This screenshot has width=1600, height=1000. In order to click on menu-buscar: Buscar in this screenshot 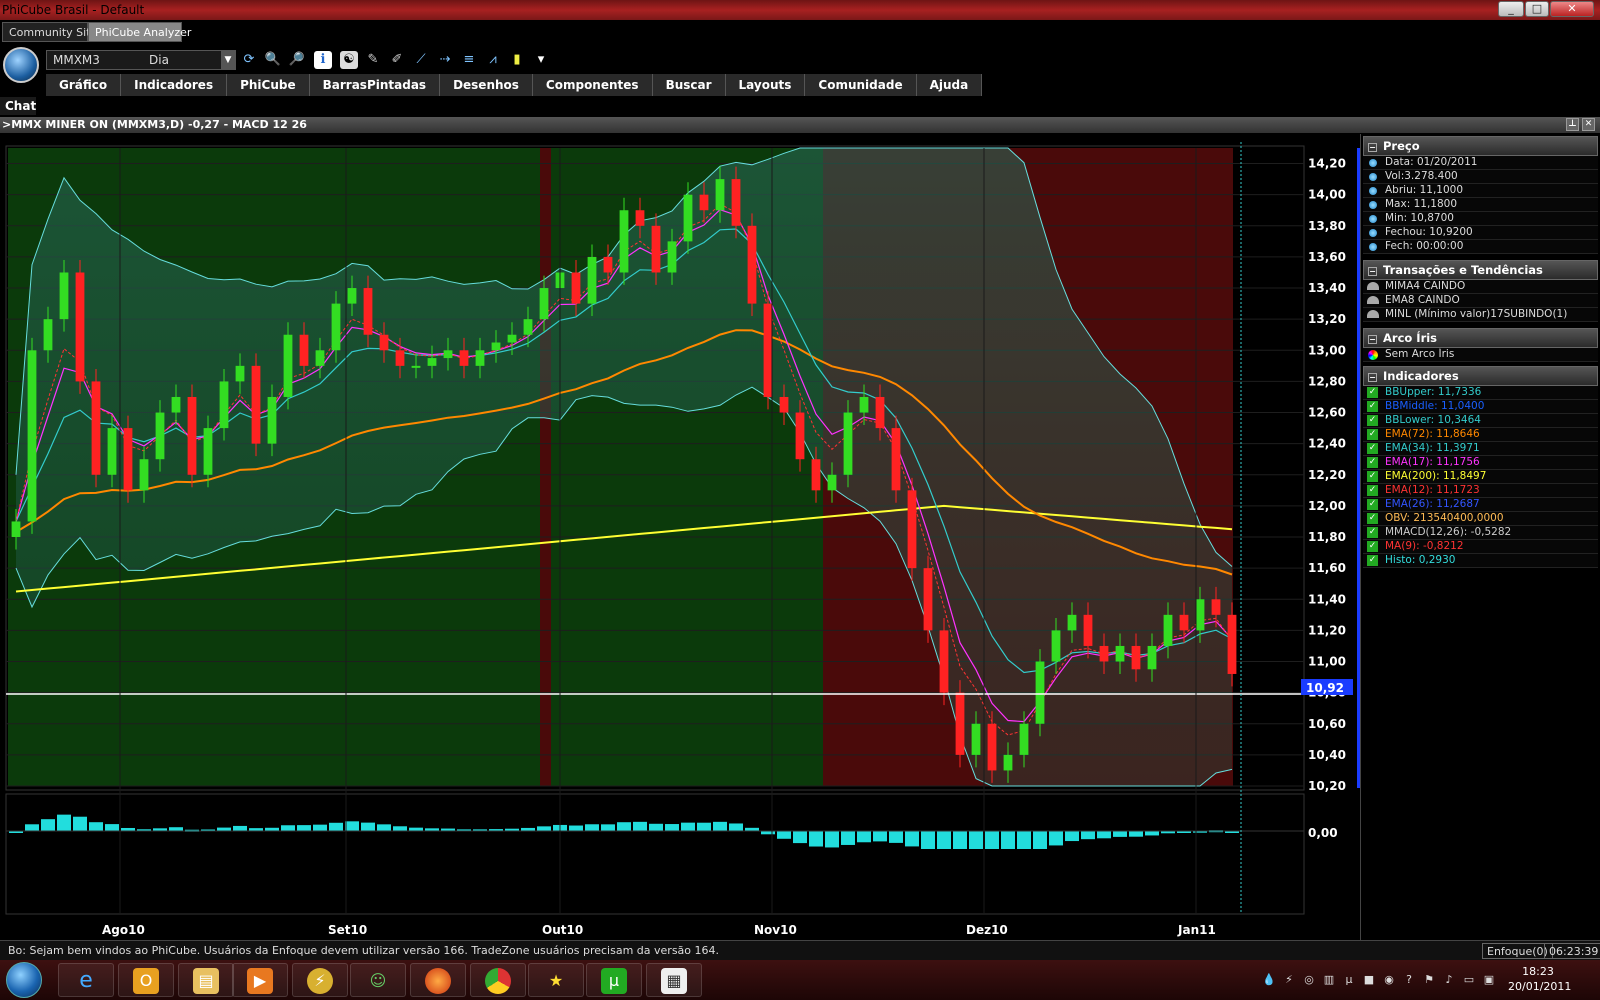, I will do `click(689, 85)`.